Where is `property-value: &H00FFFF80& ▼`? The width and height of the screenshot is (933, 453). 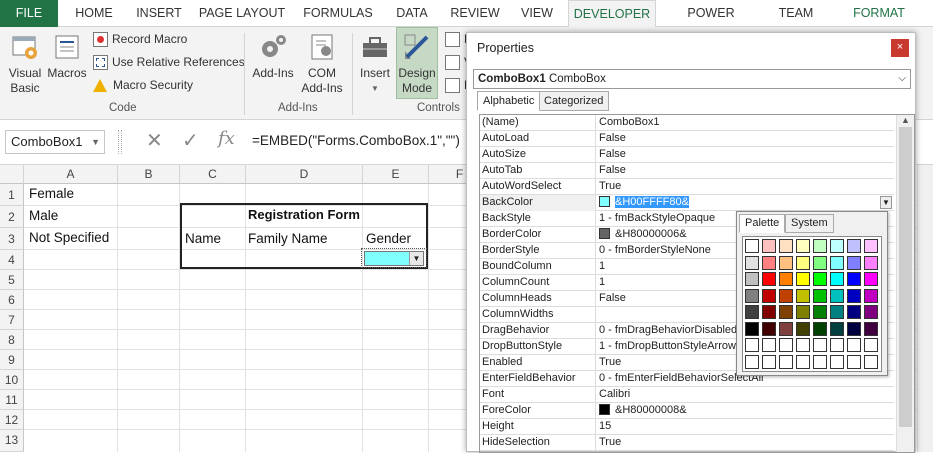
property-value: &H00FFFF80& ▼ is located at coordinates (745, 203).